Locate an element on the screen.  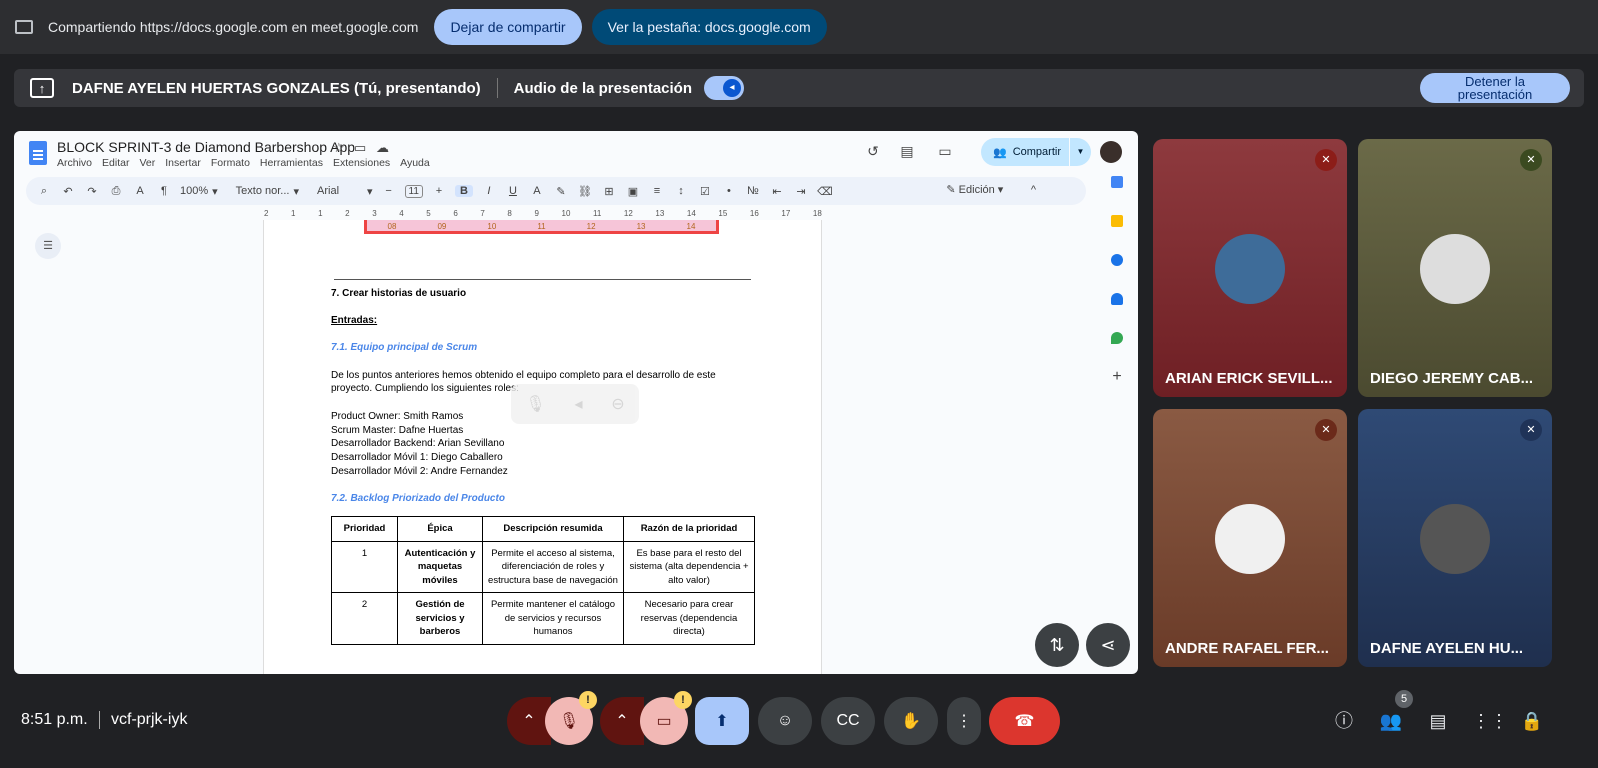
zoom-select: 100% ▾ is located at coordinates (199, 191).